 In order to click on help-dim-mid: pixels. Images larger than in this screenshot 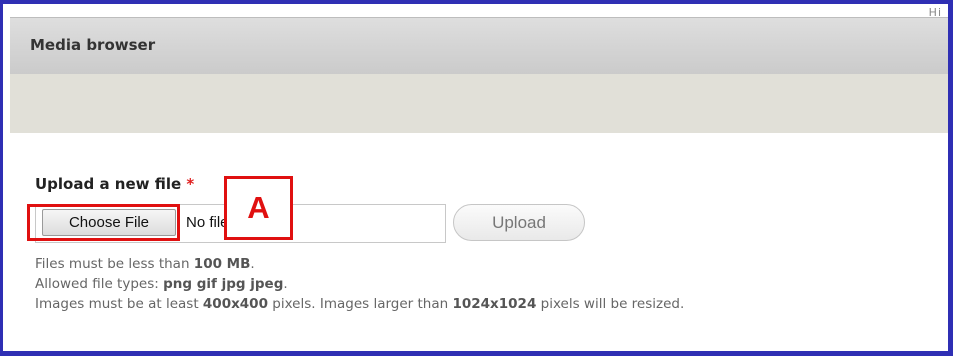, I will do `click(360, 304)`.